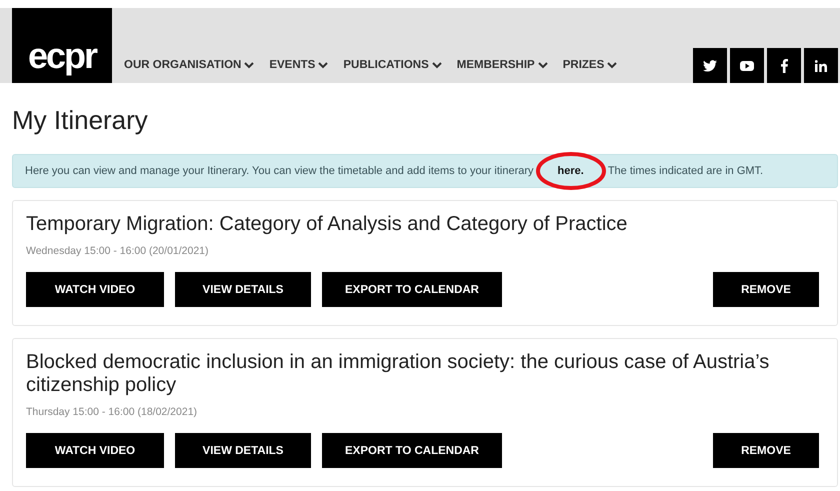 This screenshot has height=491, width=840. I want to click on session-time: Thursday 15:00 - 16:00 (18/02/2021), so click(112, 412).